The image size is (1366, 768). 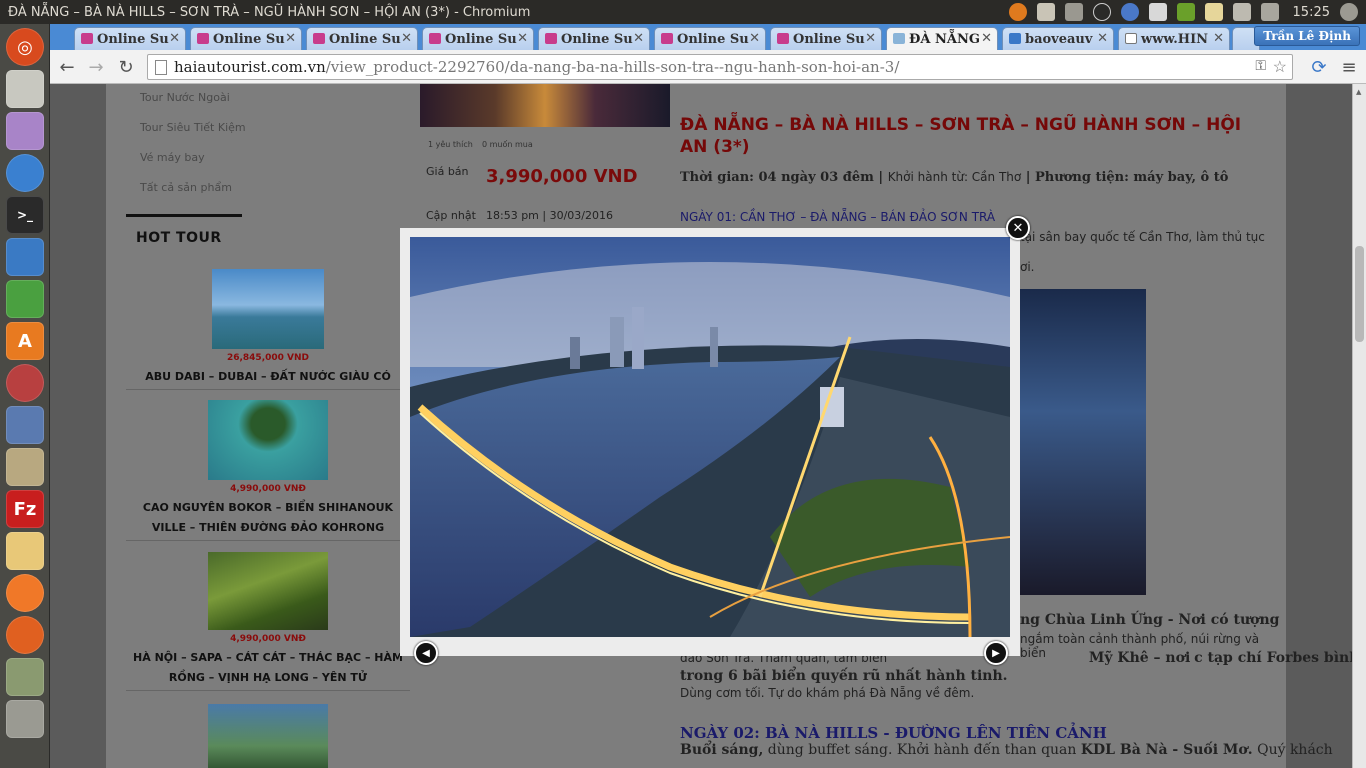 I want to click on sync-icon, so click(x=1129, y=12).